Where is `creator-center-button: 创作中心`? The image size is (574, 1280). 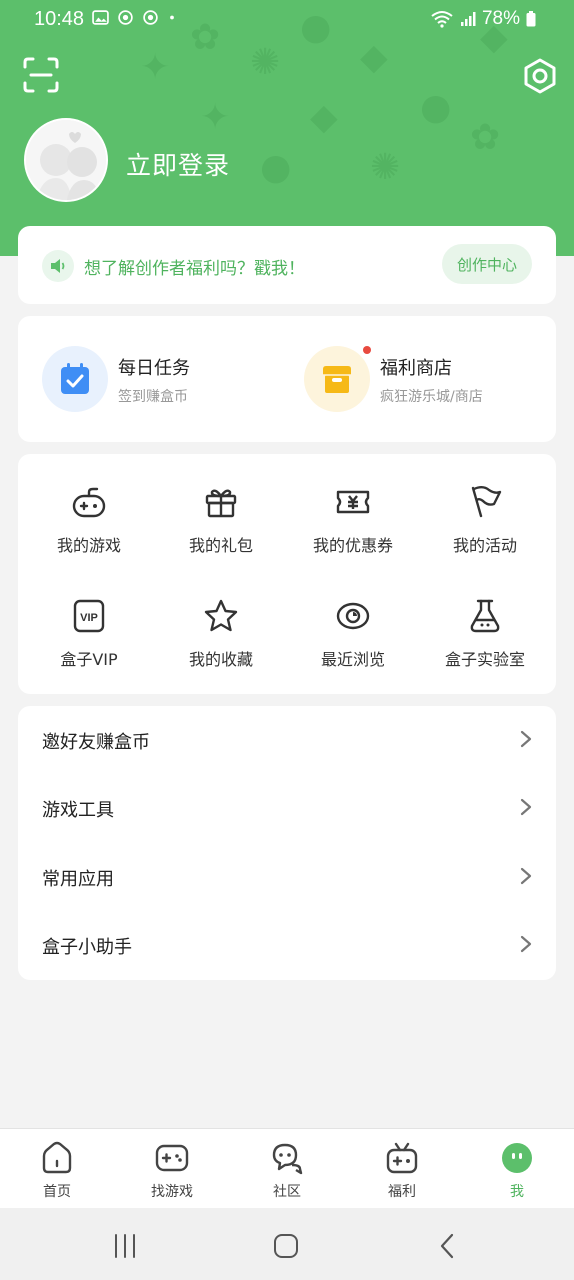 creator-center-button: 创作中心 is located at coordinates (487, 264).